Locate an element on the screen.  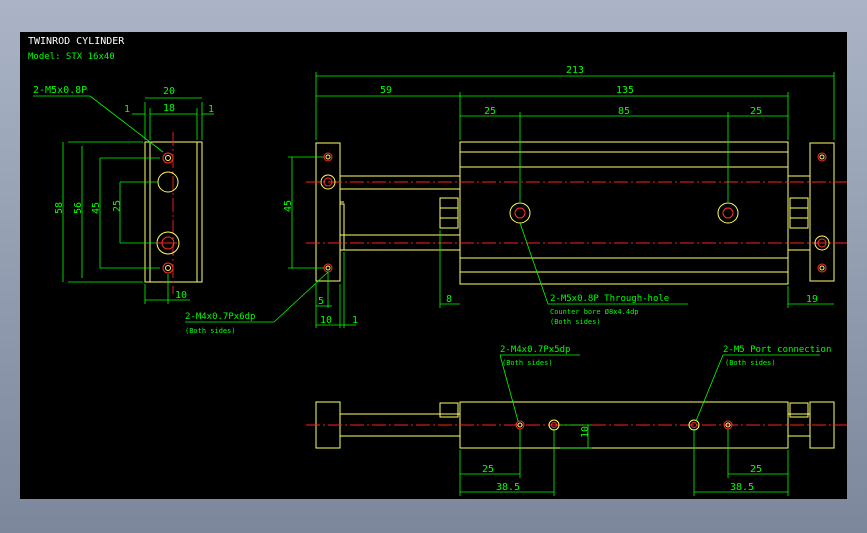
end-plate-outline is located at coordinates (173, 212).